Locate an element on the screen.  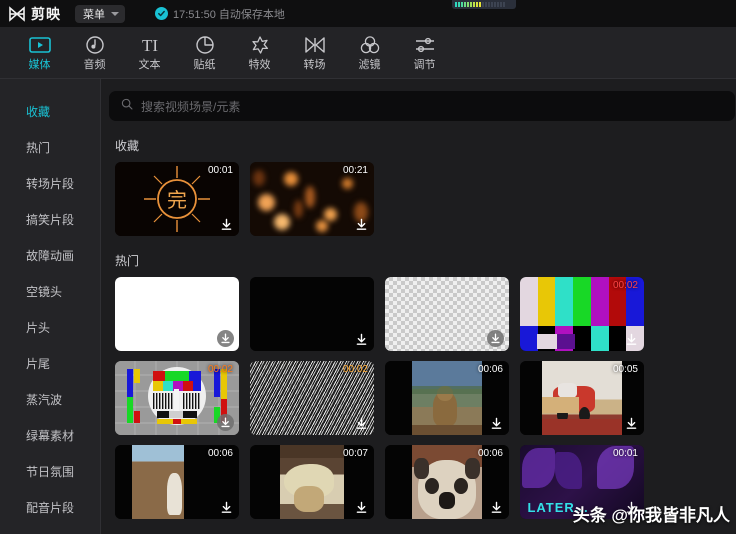
search-bar: 搜索视频场景/元素 is located at coordinates (422, 106).